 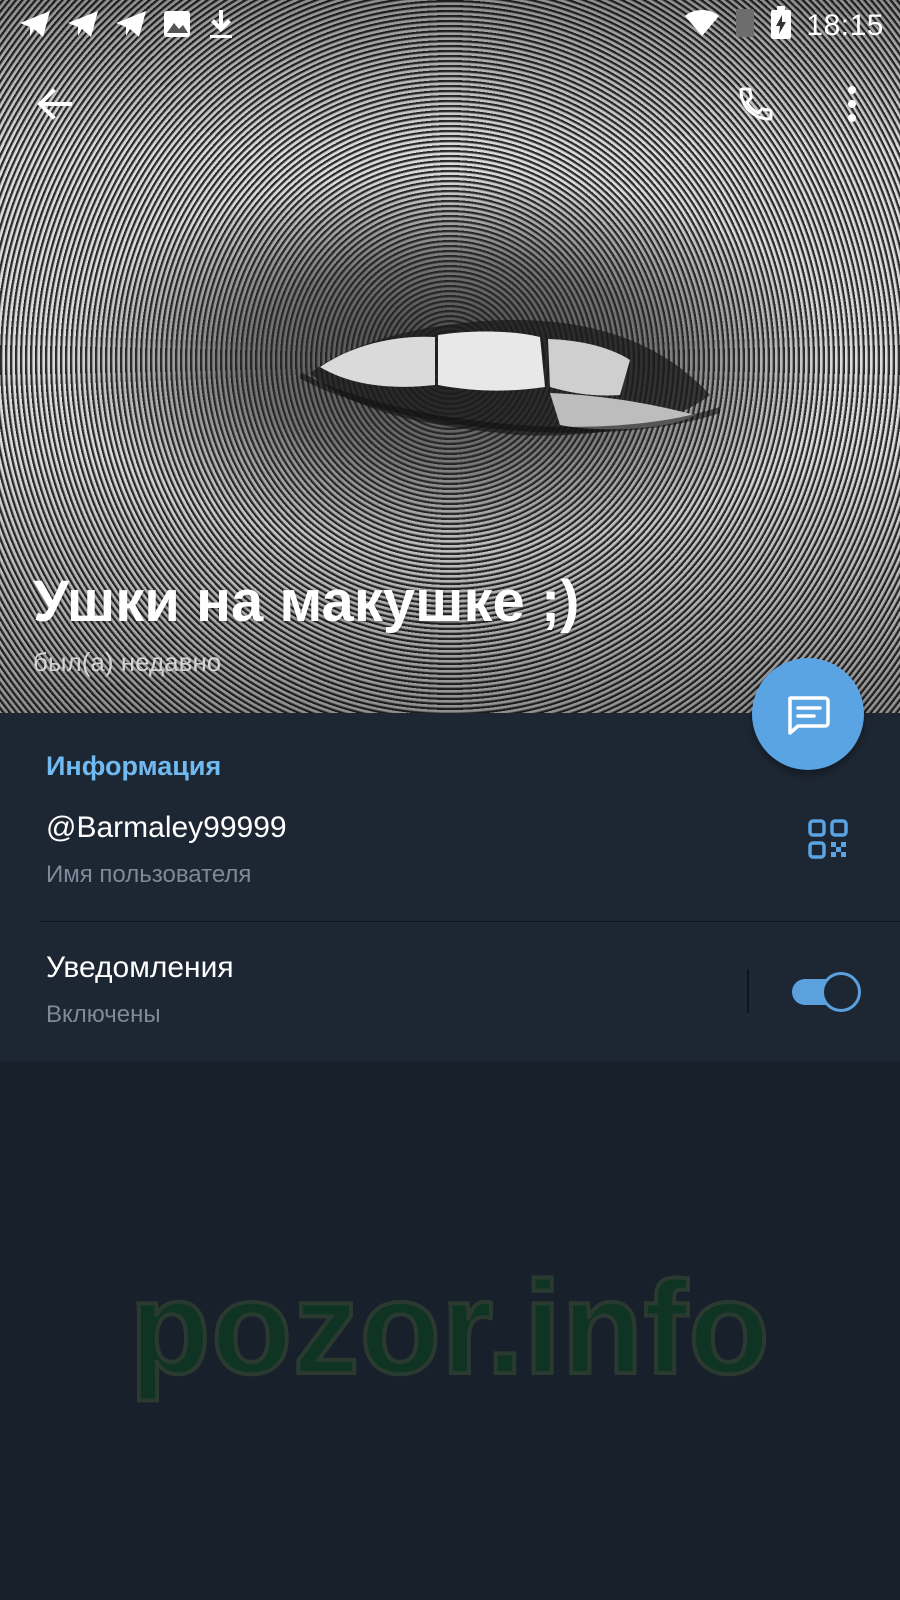 I want to click on call-button, so click(x=756, y=104).